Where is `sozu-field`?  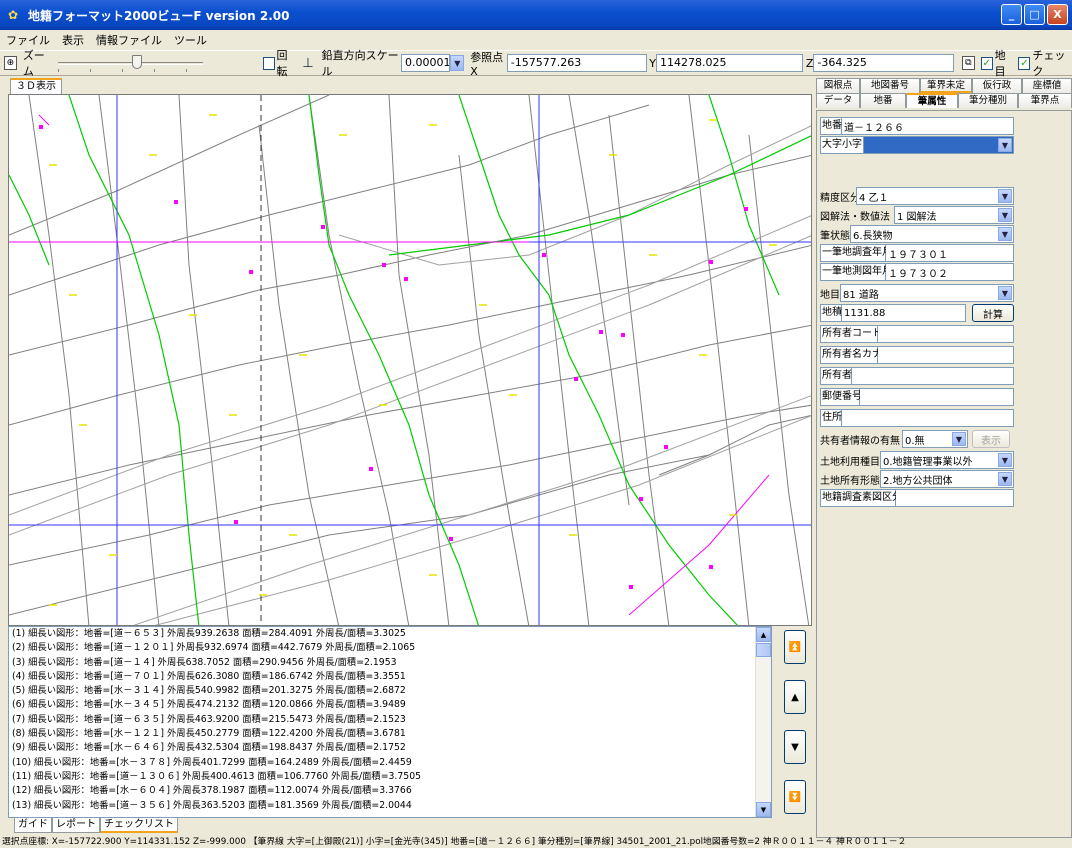 sozu-field is located at coordinates (955, 498).